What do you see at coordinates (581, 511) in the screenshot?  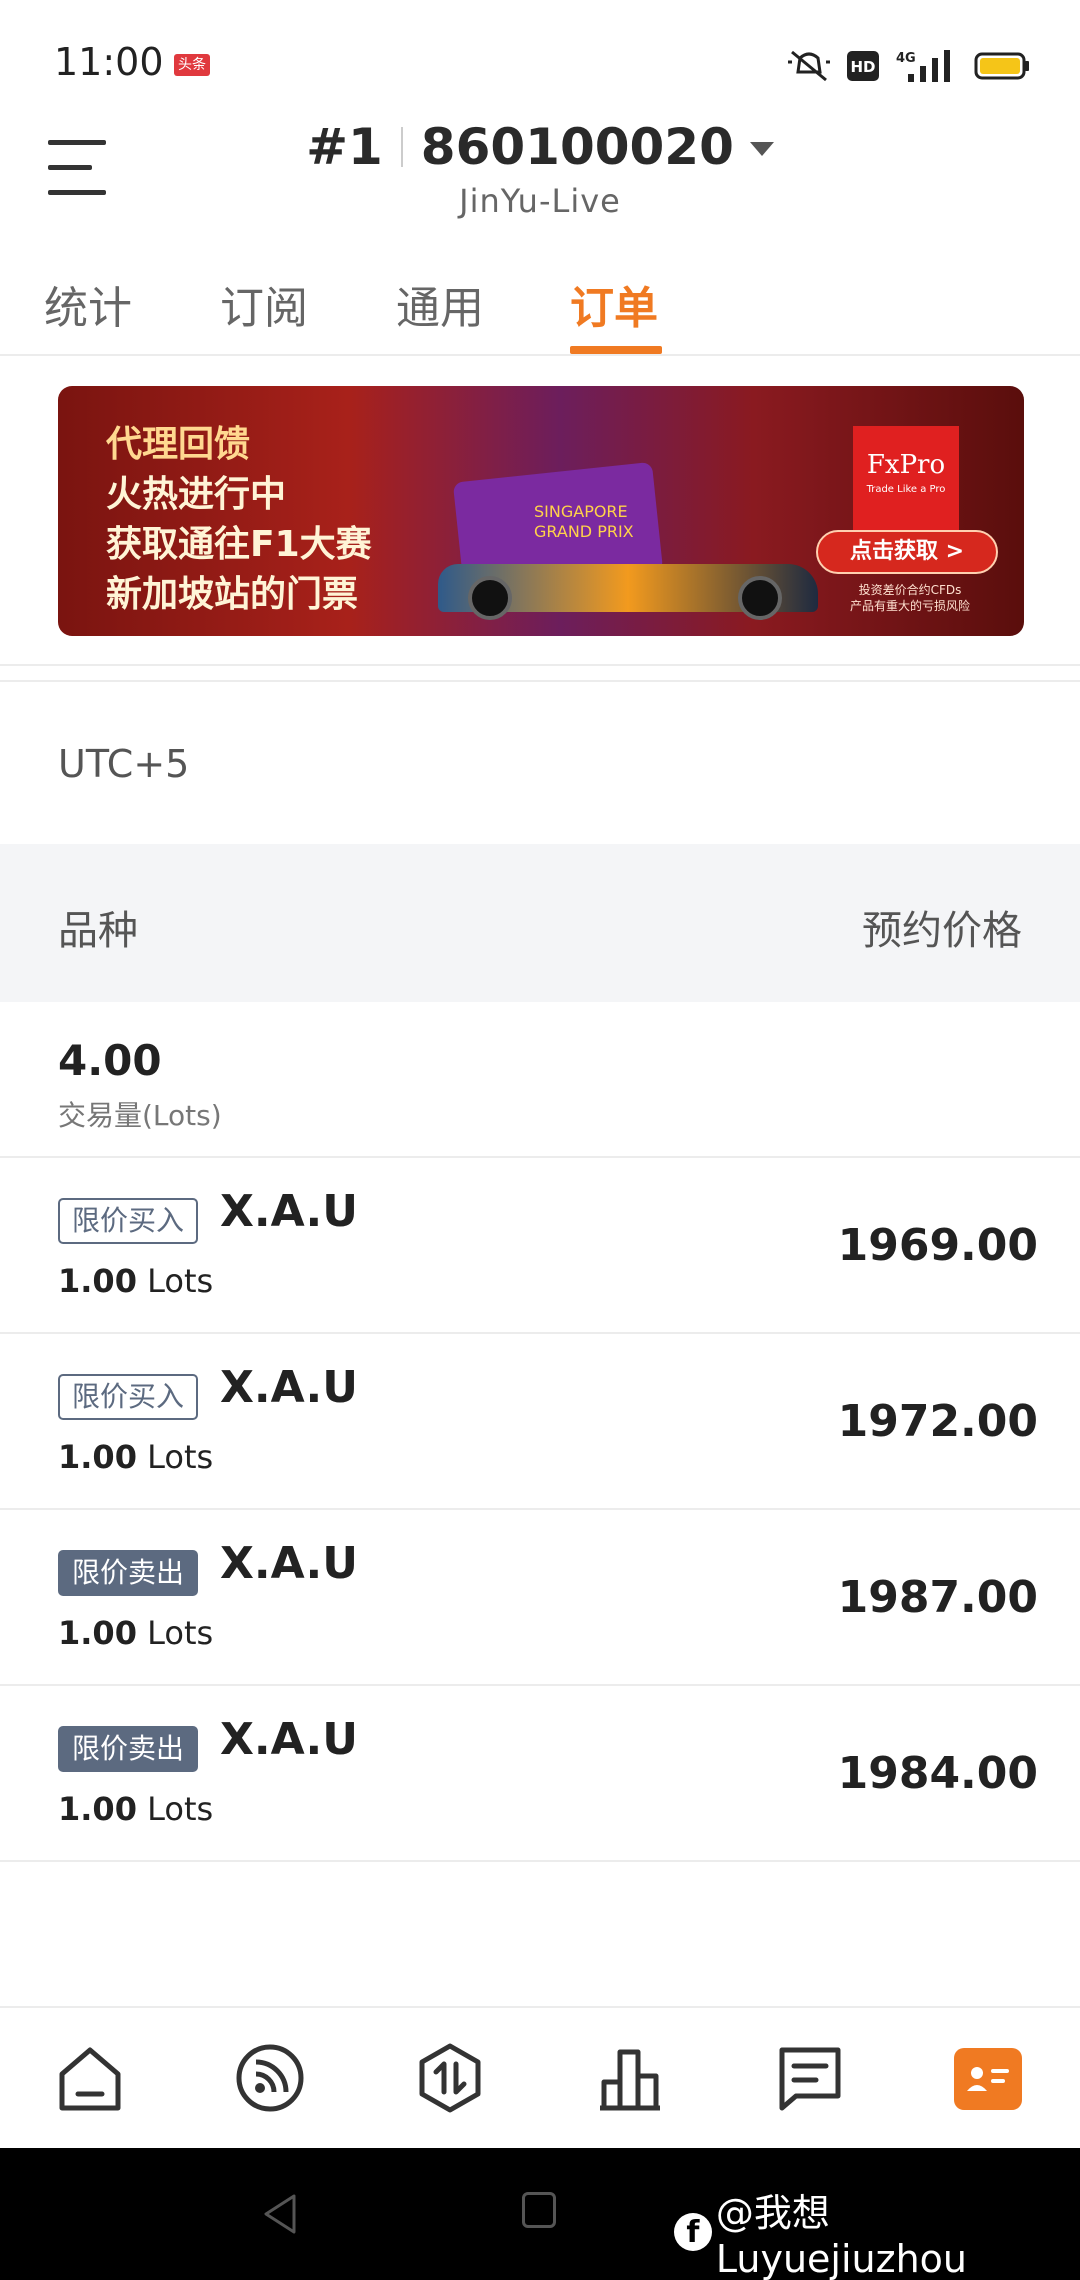 I see `ticket-line: SINGAPORE` at bounding box center [581, 511].